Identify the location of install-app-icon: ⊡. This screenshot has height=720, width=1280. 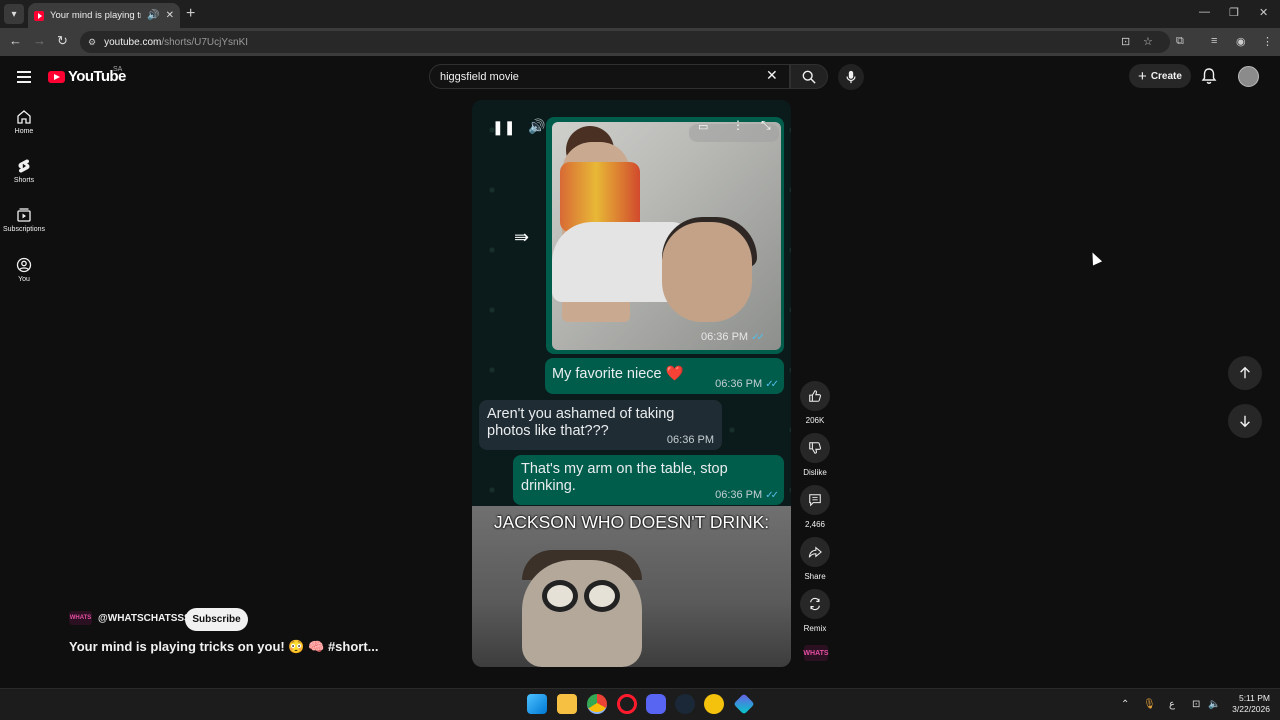
(1125, 41).